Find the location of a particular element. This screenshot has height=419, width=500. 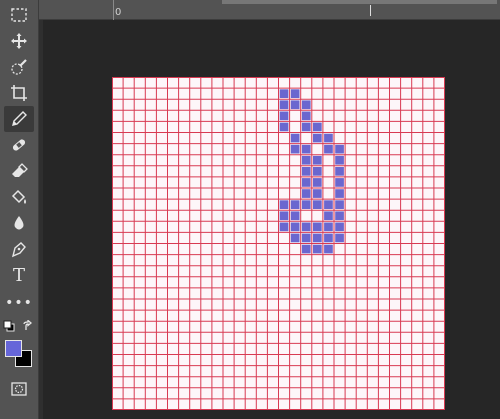

blur-tool is located at coordinates (19, 223).